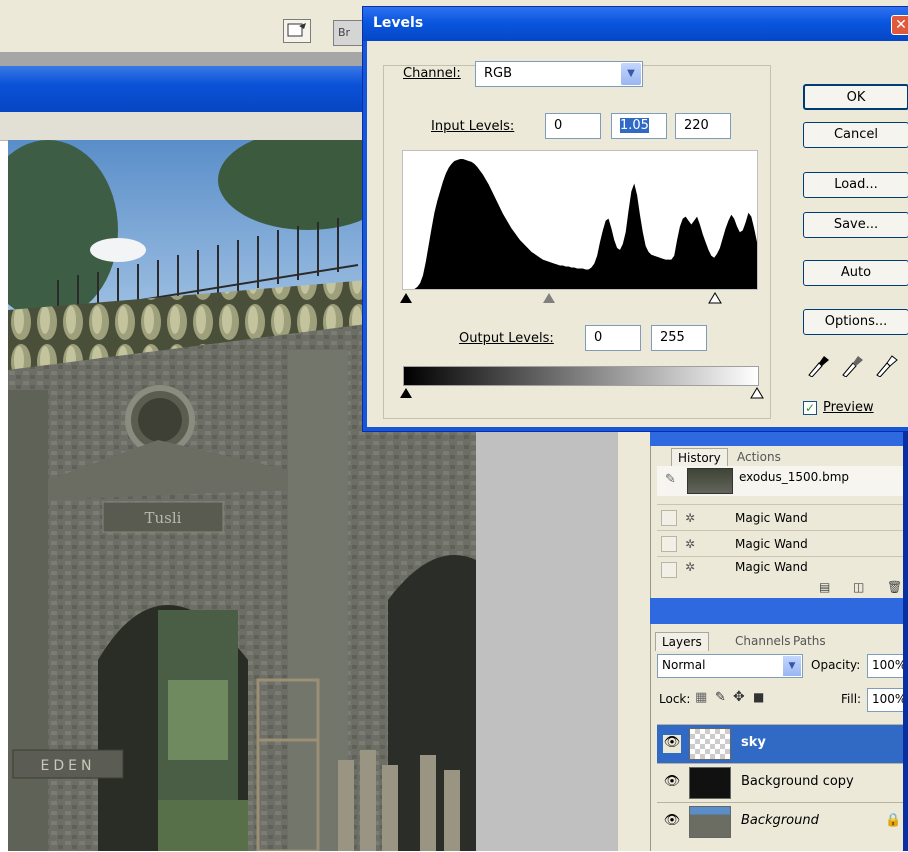  Describe the element at coordinates (848, 407) in the screenshot. I see `preview-label: Preview` at that location.